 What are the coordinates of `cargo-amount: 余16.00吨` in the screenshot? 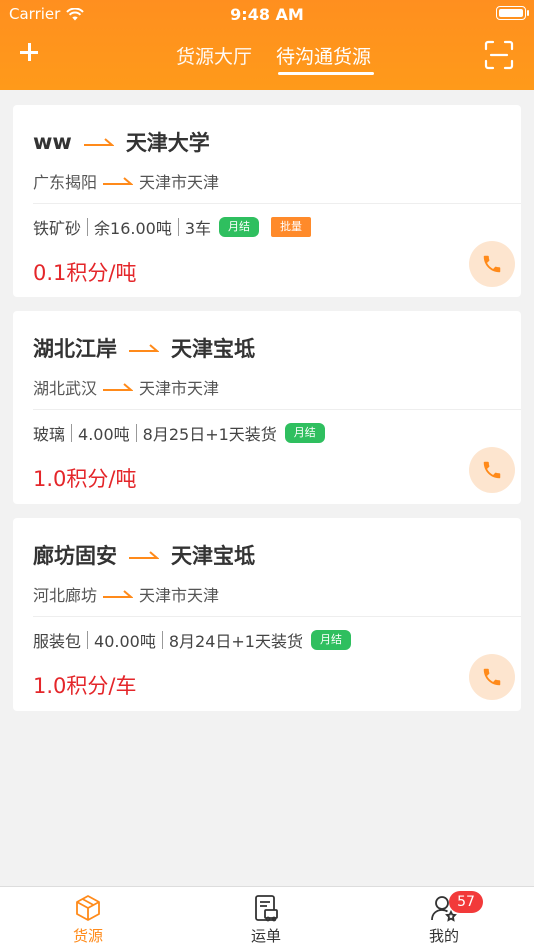 It's located at (133, 228).